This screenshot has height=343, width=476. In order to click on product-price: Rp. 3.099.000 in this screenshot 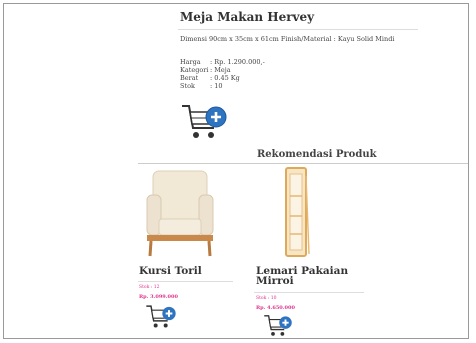, I will do `click(158, 297)`.